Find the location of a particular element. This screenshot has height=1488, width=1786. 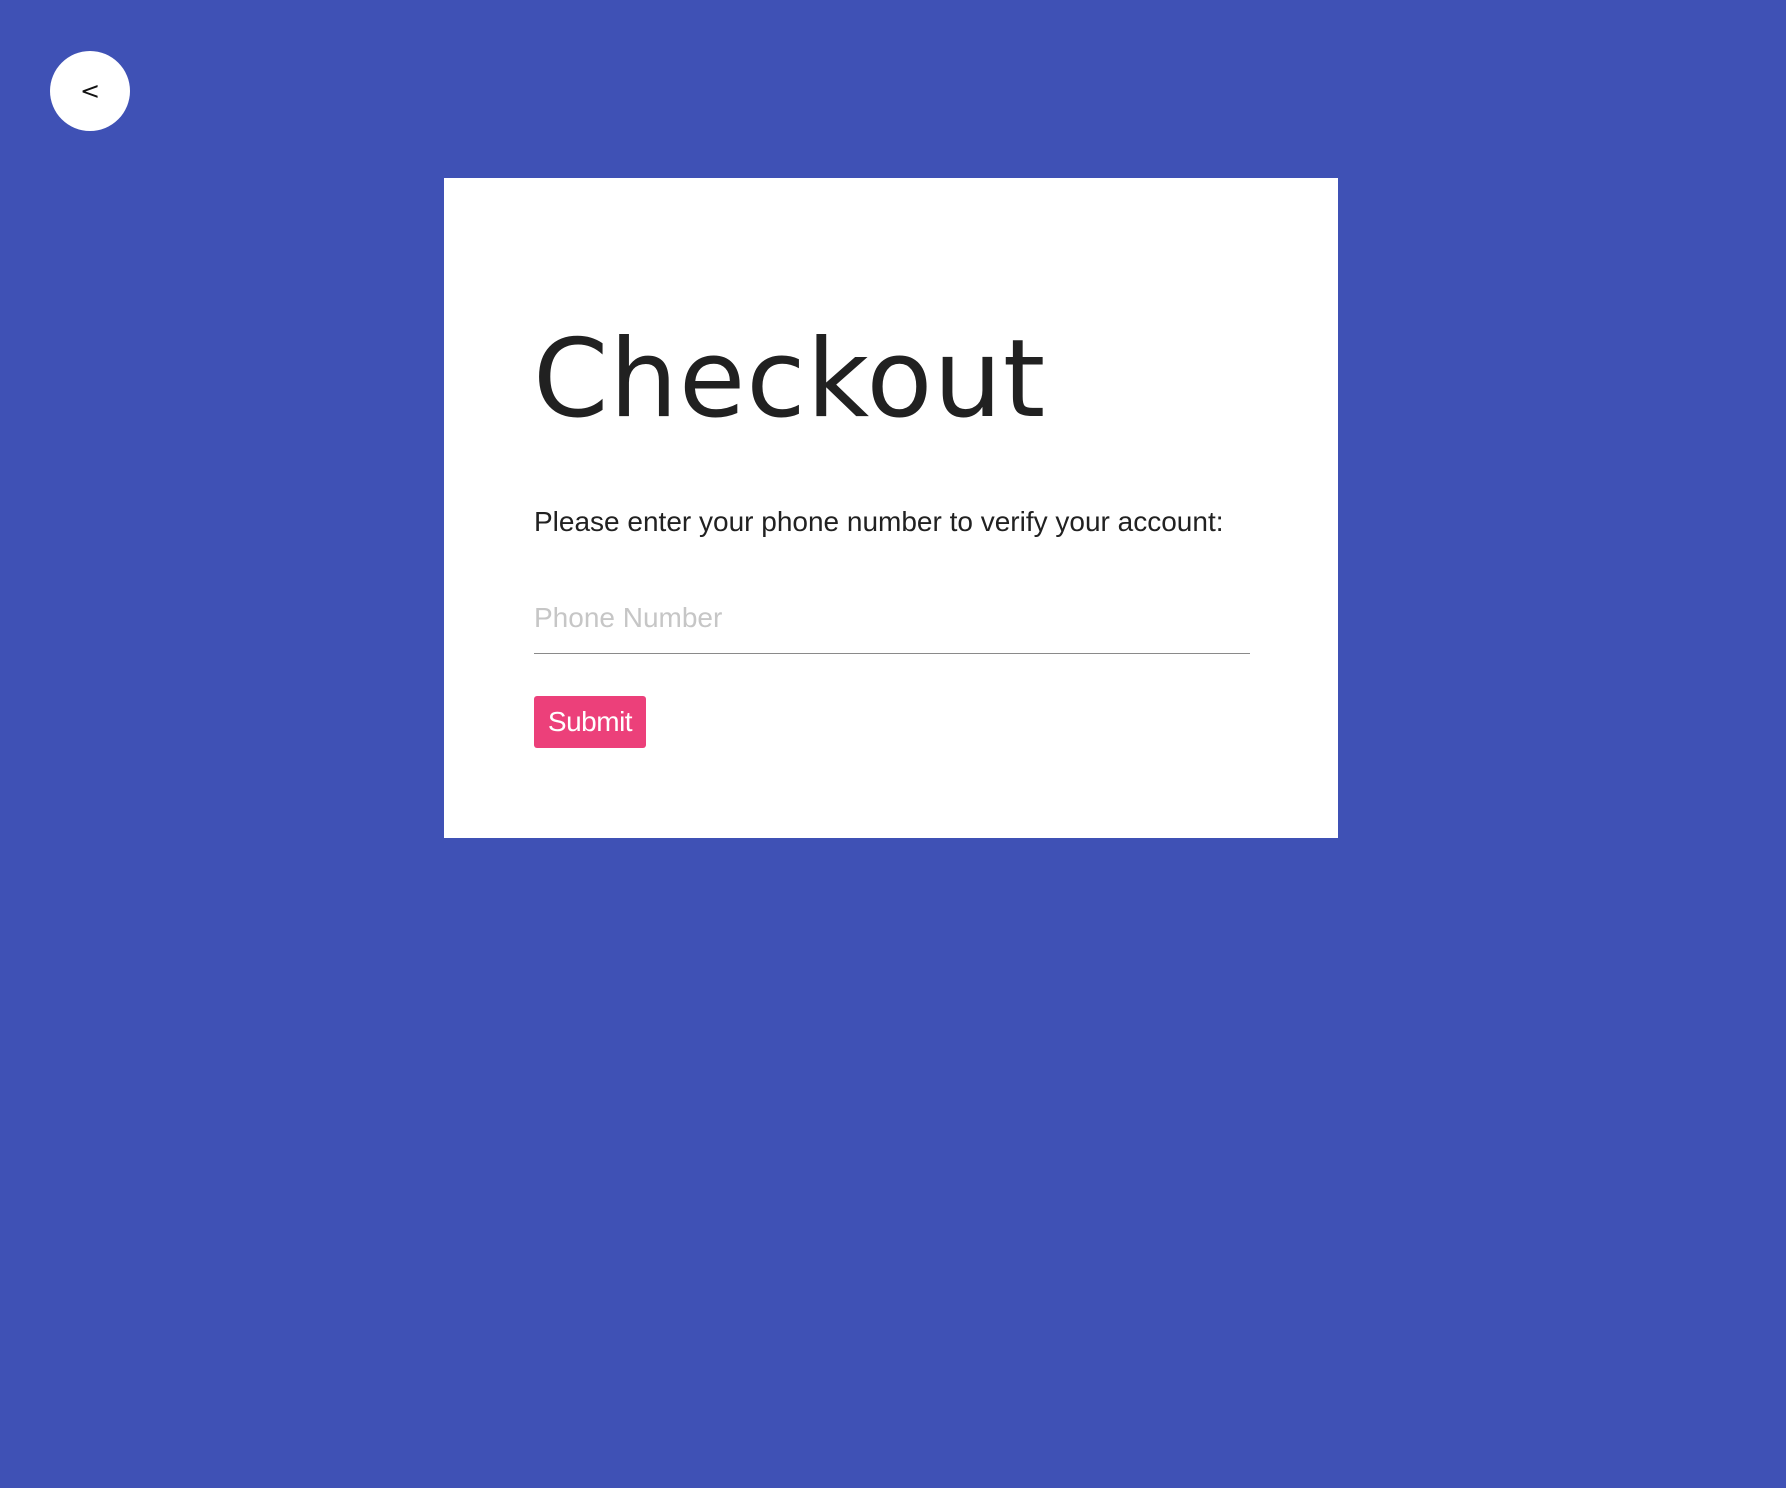

back-button: < is located at coordinates (90, 91).